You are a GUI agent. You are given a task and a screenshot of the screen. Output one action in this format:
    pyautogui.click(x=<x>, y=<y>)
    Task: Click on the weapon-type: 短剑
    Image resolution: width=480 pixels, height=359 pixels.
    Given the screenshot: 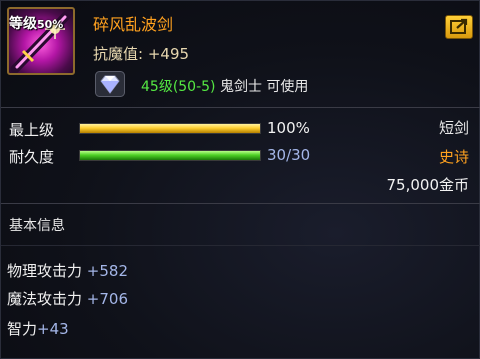 What is the action you would take?
    pyautogui.click(x=453, y=128)
    